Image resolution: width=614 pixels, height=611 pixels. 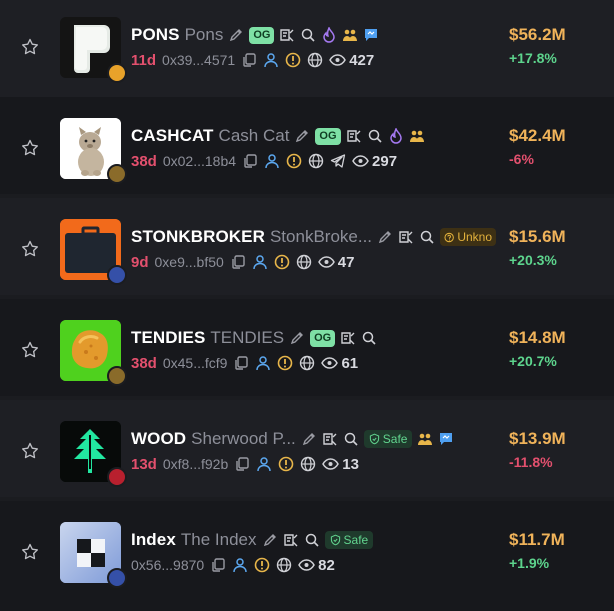 What do you see at coordinates (167, 565) in the screenshot?
I see `contract-address: 0x56...9870` at bounding box center [167, 565].